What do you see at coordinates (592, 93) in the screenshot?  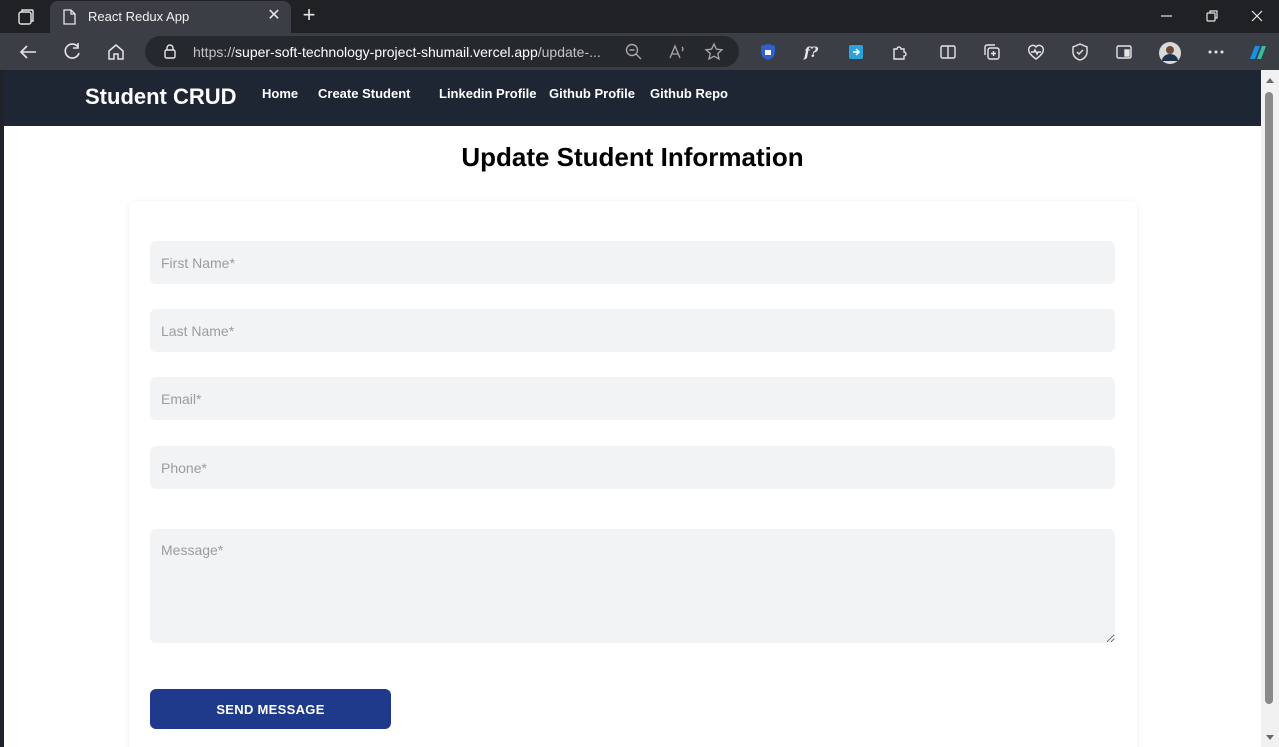 I see `nav-link-github-profile: Github Profile` at bounding box center [592, 93].